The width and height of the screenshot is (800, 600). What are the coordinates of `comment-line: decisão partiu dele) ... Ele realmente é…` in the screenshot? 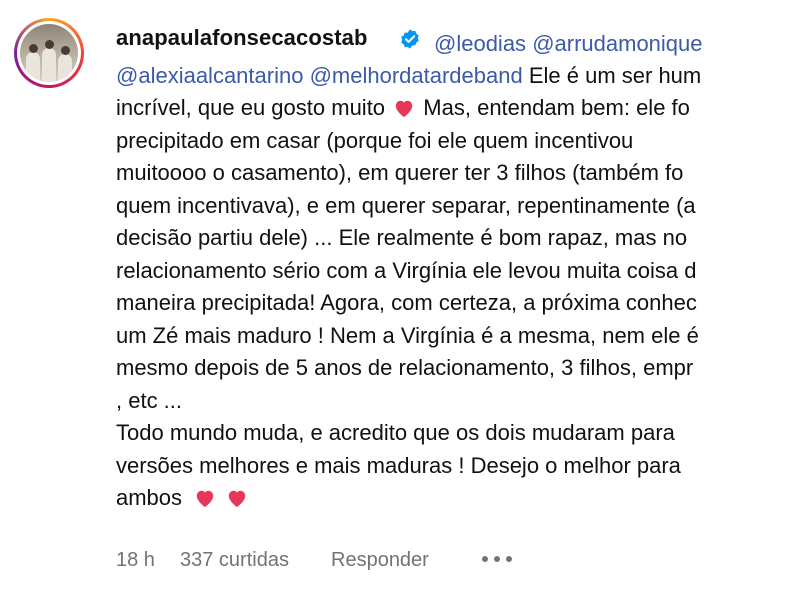 It's located at (402, 237).